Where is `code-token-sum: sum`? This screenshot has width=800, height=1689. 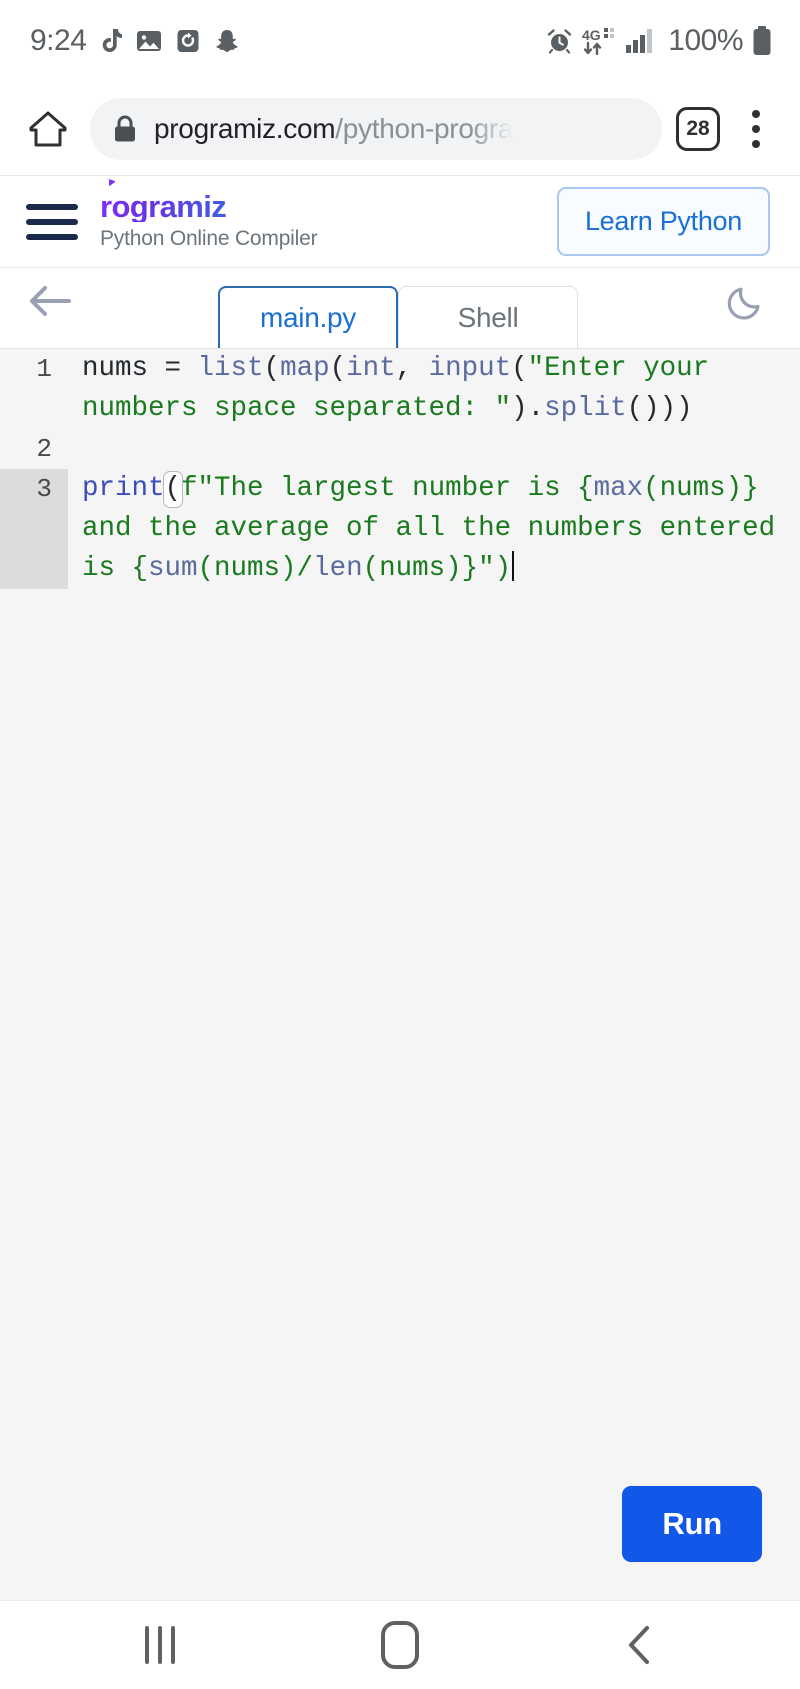 code-token-sum: sum is located at coordinates (173, 568).